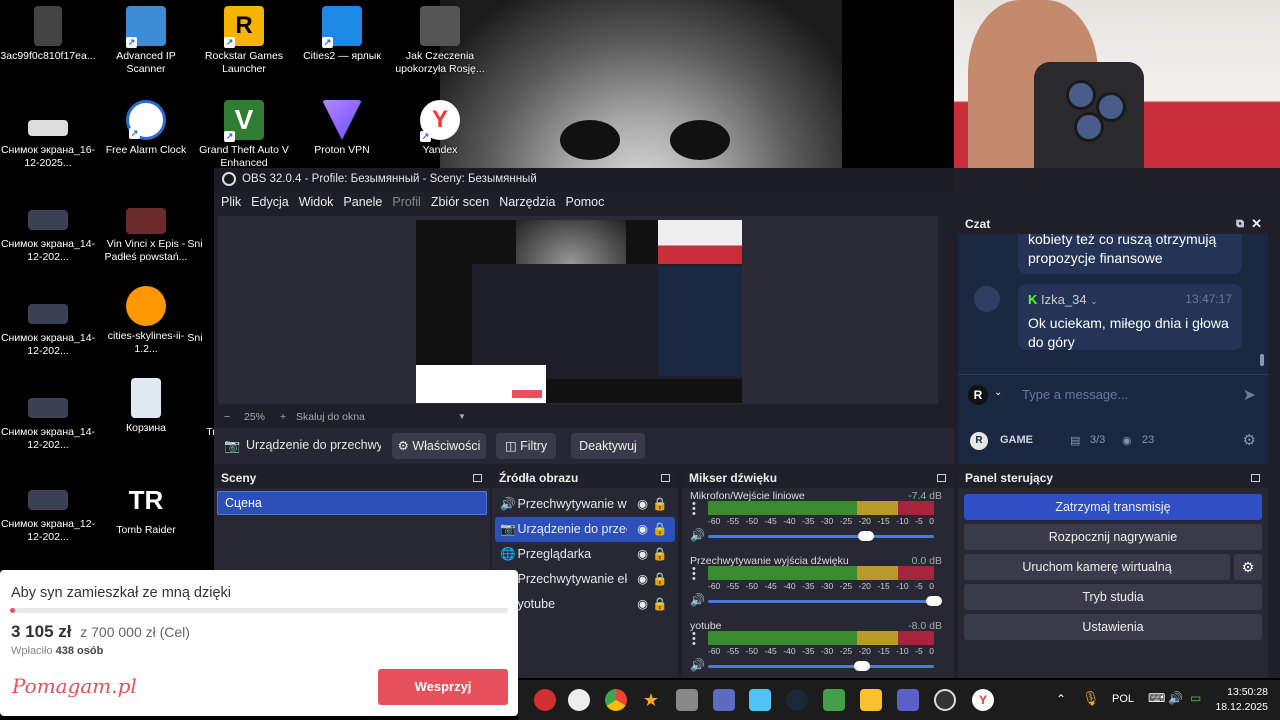 The image size is (1280, 720). Describe the element at coordinates (1249, 395) in the screenshot. I see `send-icon: ➤` at that location.